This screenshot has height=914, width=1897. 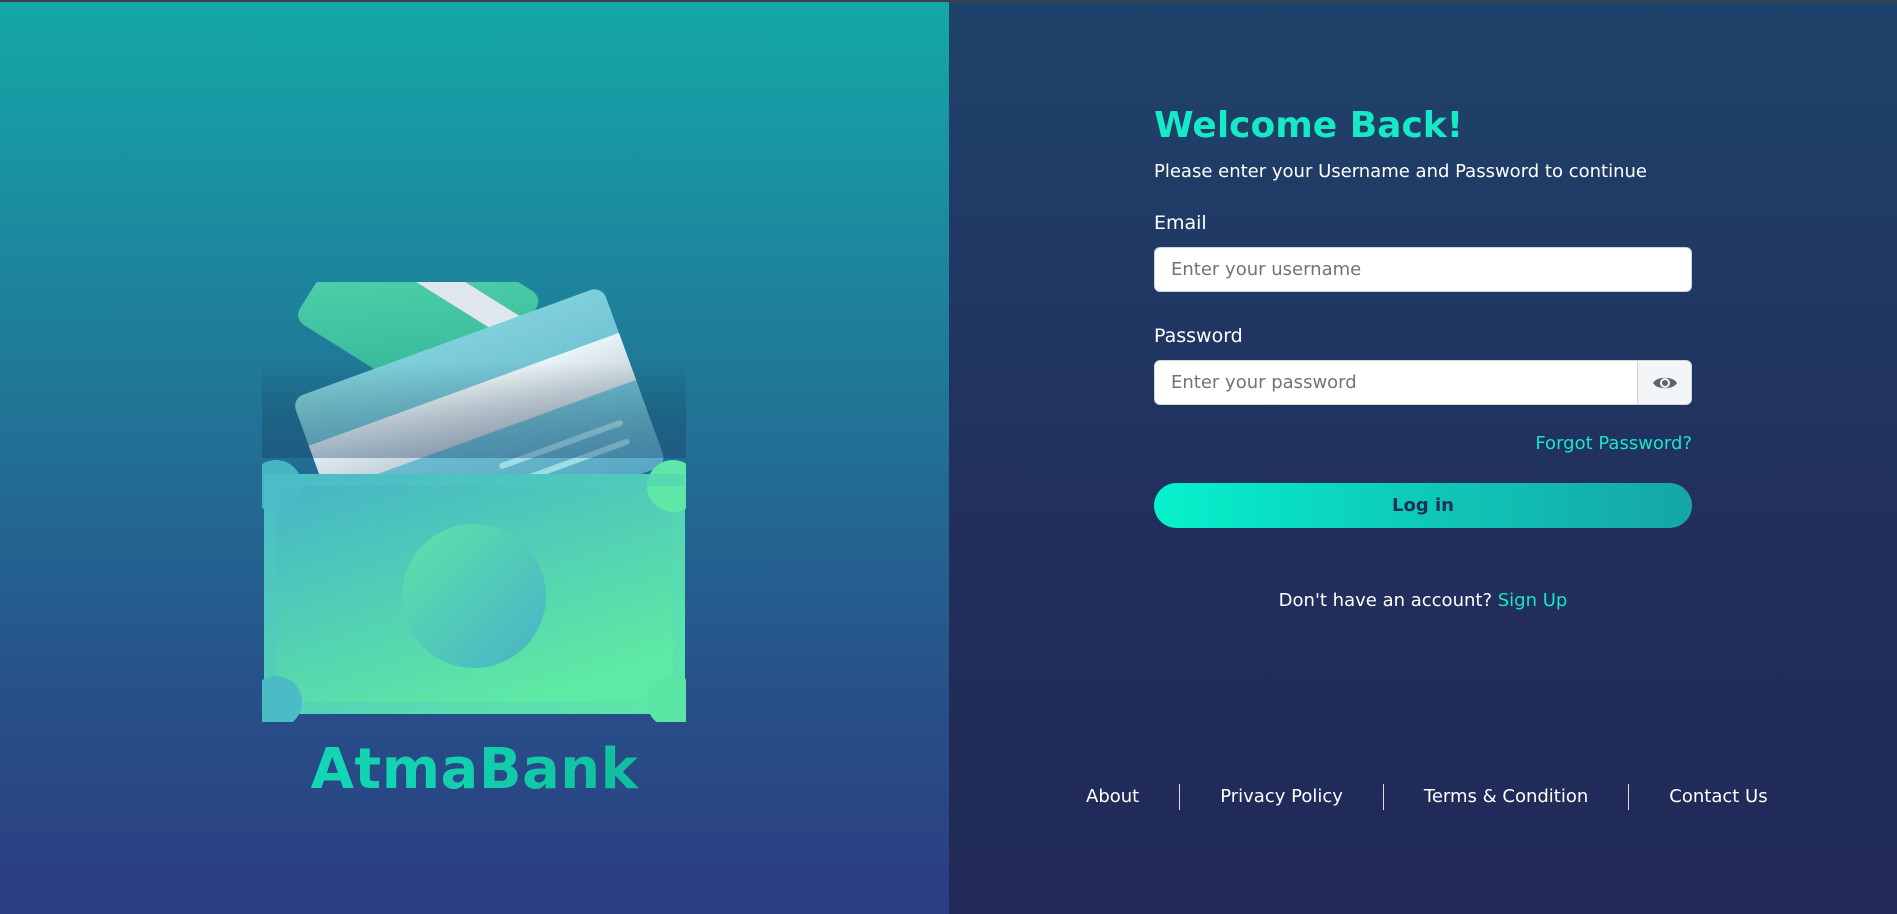 I want to click on footer-link-about: About, so click(x=1132, y=797).